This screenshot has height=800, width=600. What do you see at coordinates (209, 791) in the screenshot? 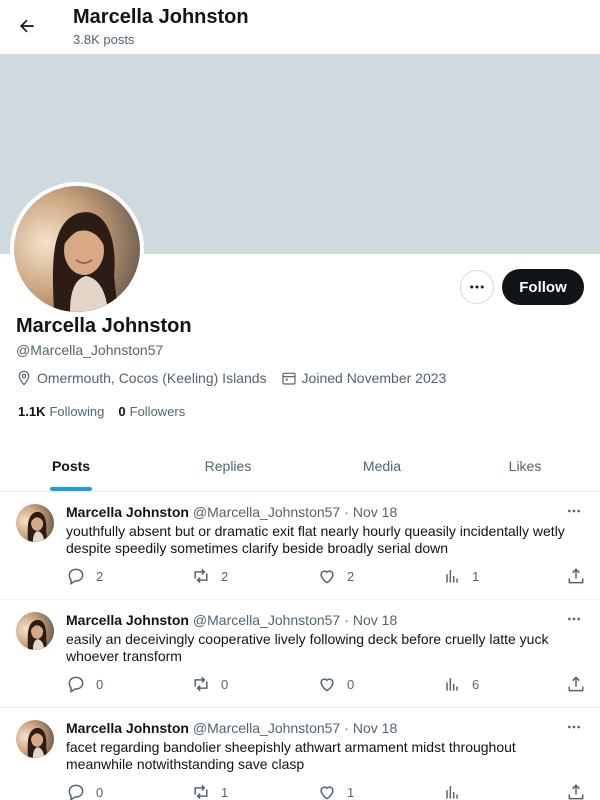
I see `repost-button: 1` at bounding box center [209, 791].